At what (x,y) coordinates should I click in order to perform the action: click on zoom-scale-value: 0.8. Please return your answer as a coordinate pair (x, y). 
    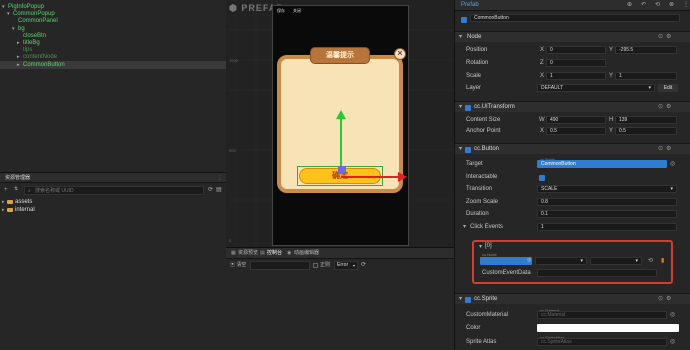
    Looking at the image, I should click on (544, 202).